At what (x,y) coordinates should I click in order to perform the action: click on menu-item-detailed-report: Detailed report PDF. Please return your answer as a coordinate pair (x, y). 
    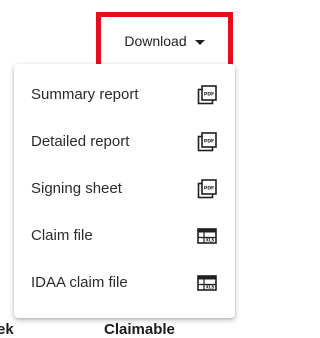
    Looking at the image, I should click on (124, 141).